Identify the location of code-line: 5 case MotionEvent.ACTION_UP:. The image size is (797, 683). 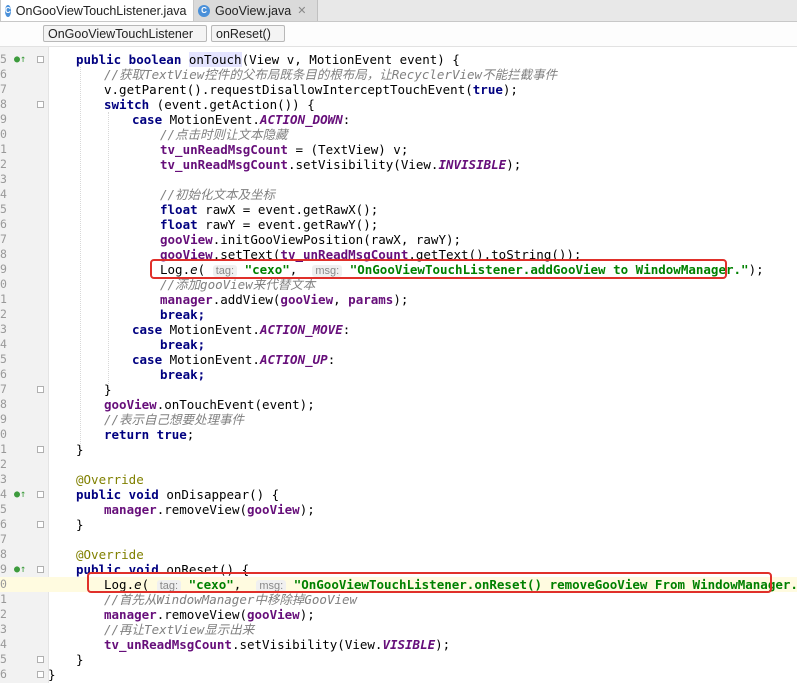
(168, 359).